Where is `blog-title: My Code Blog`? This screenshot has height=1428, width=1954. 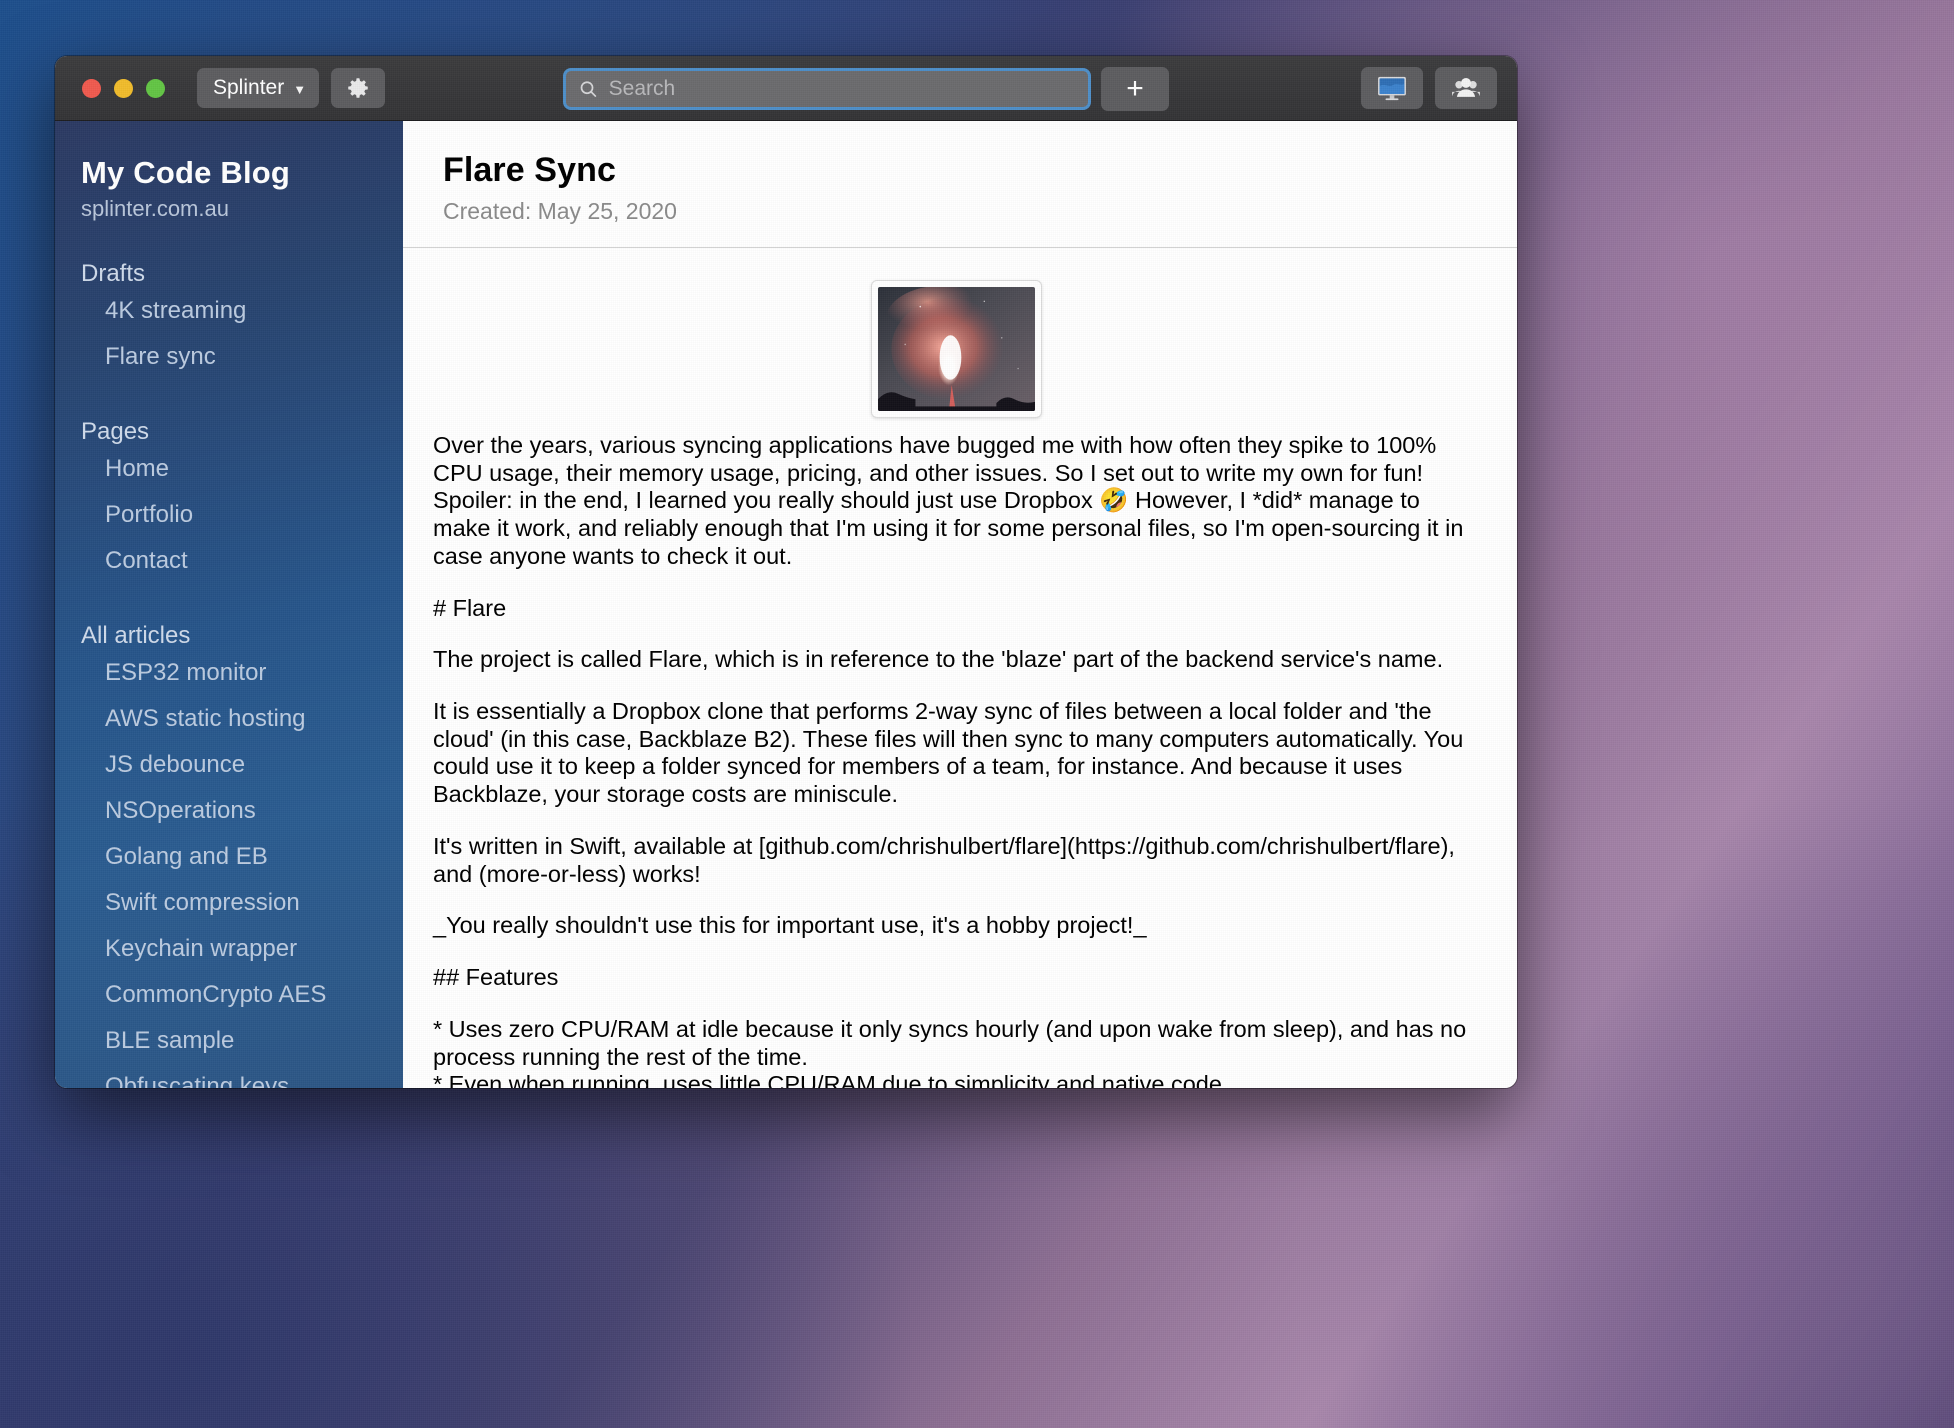
blog-title: My Code Blog is located at coordinates (186, 172).